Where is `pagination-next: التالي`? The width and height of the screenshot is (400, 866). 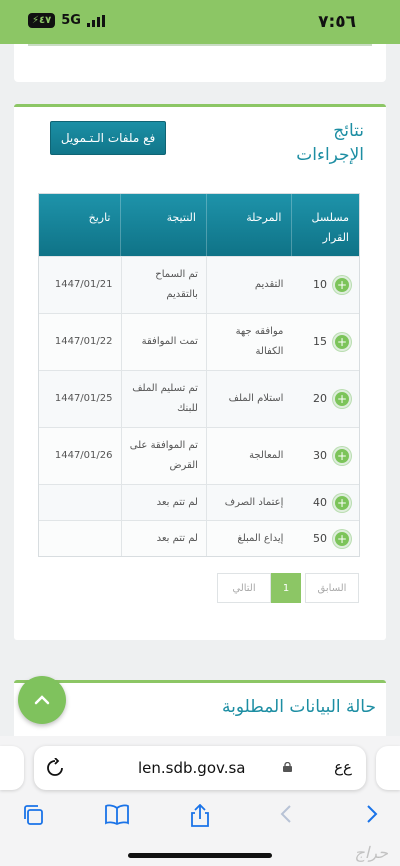
pagination-next: التالي is located at coordinates (244, 588).